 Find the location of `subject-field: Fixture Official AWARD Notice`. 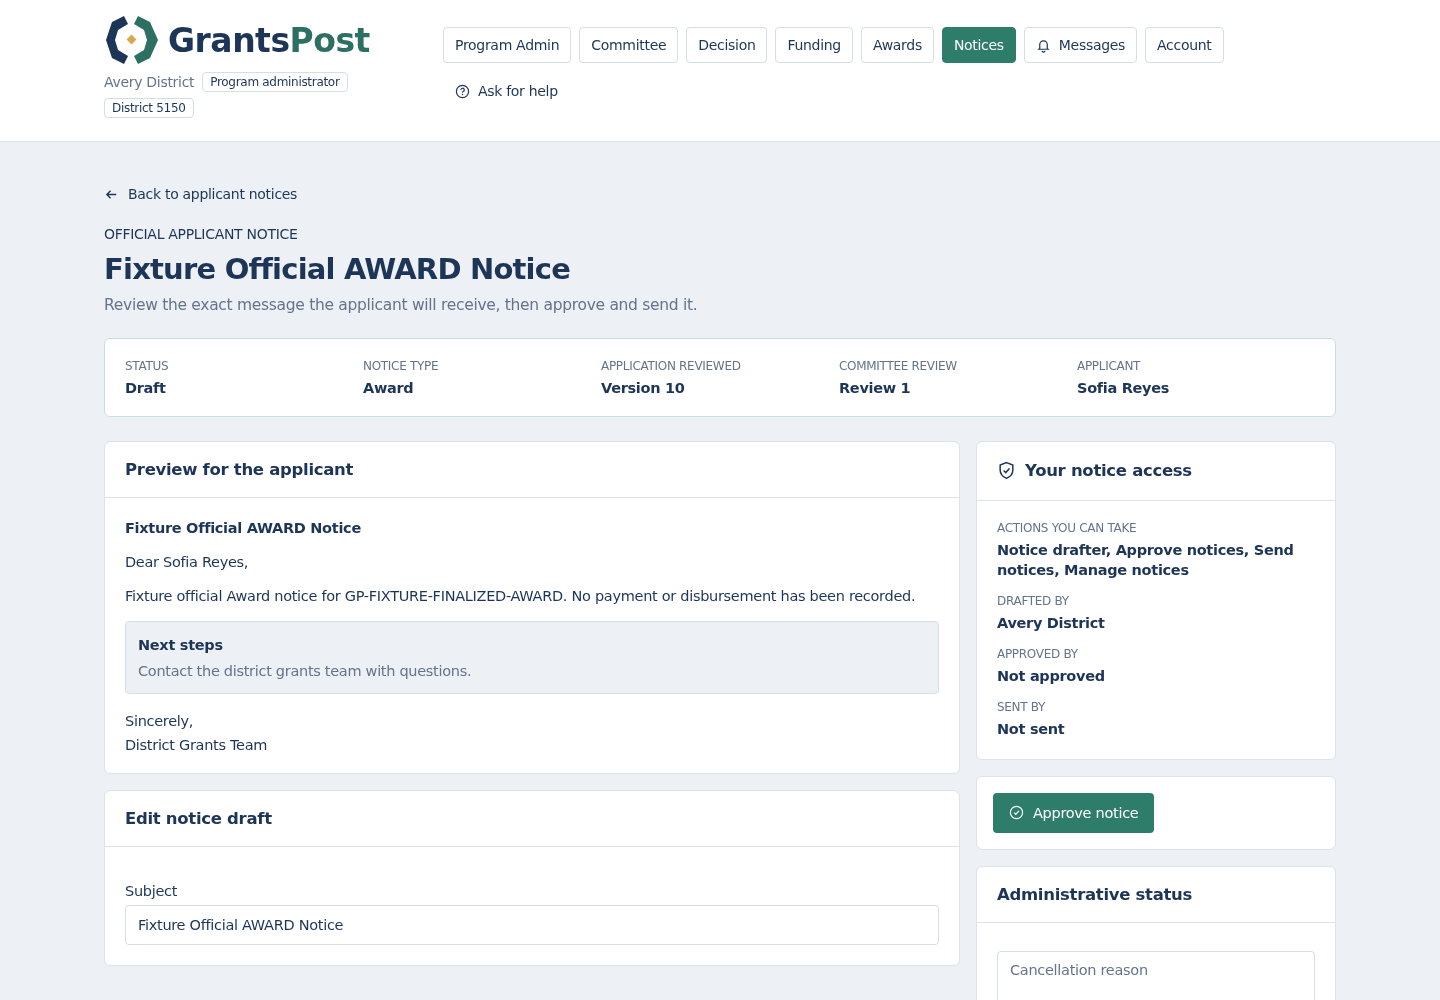

subject-field: Fixture Official AWARD Notice is located at coordinates (532, 924).